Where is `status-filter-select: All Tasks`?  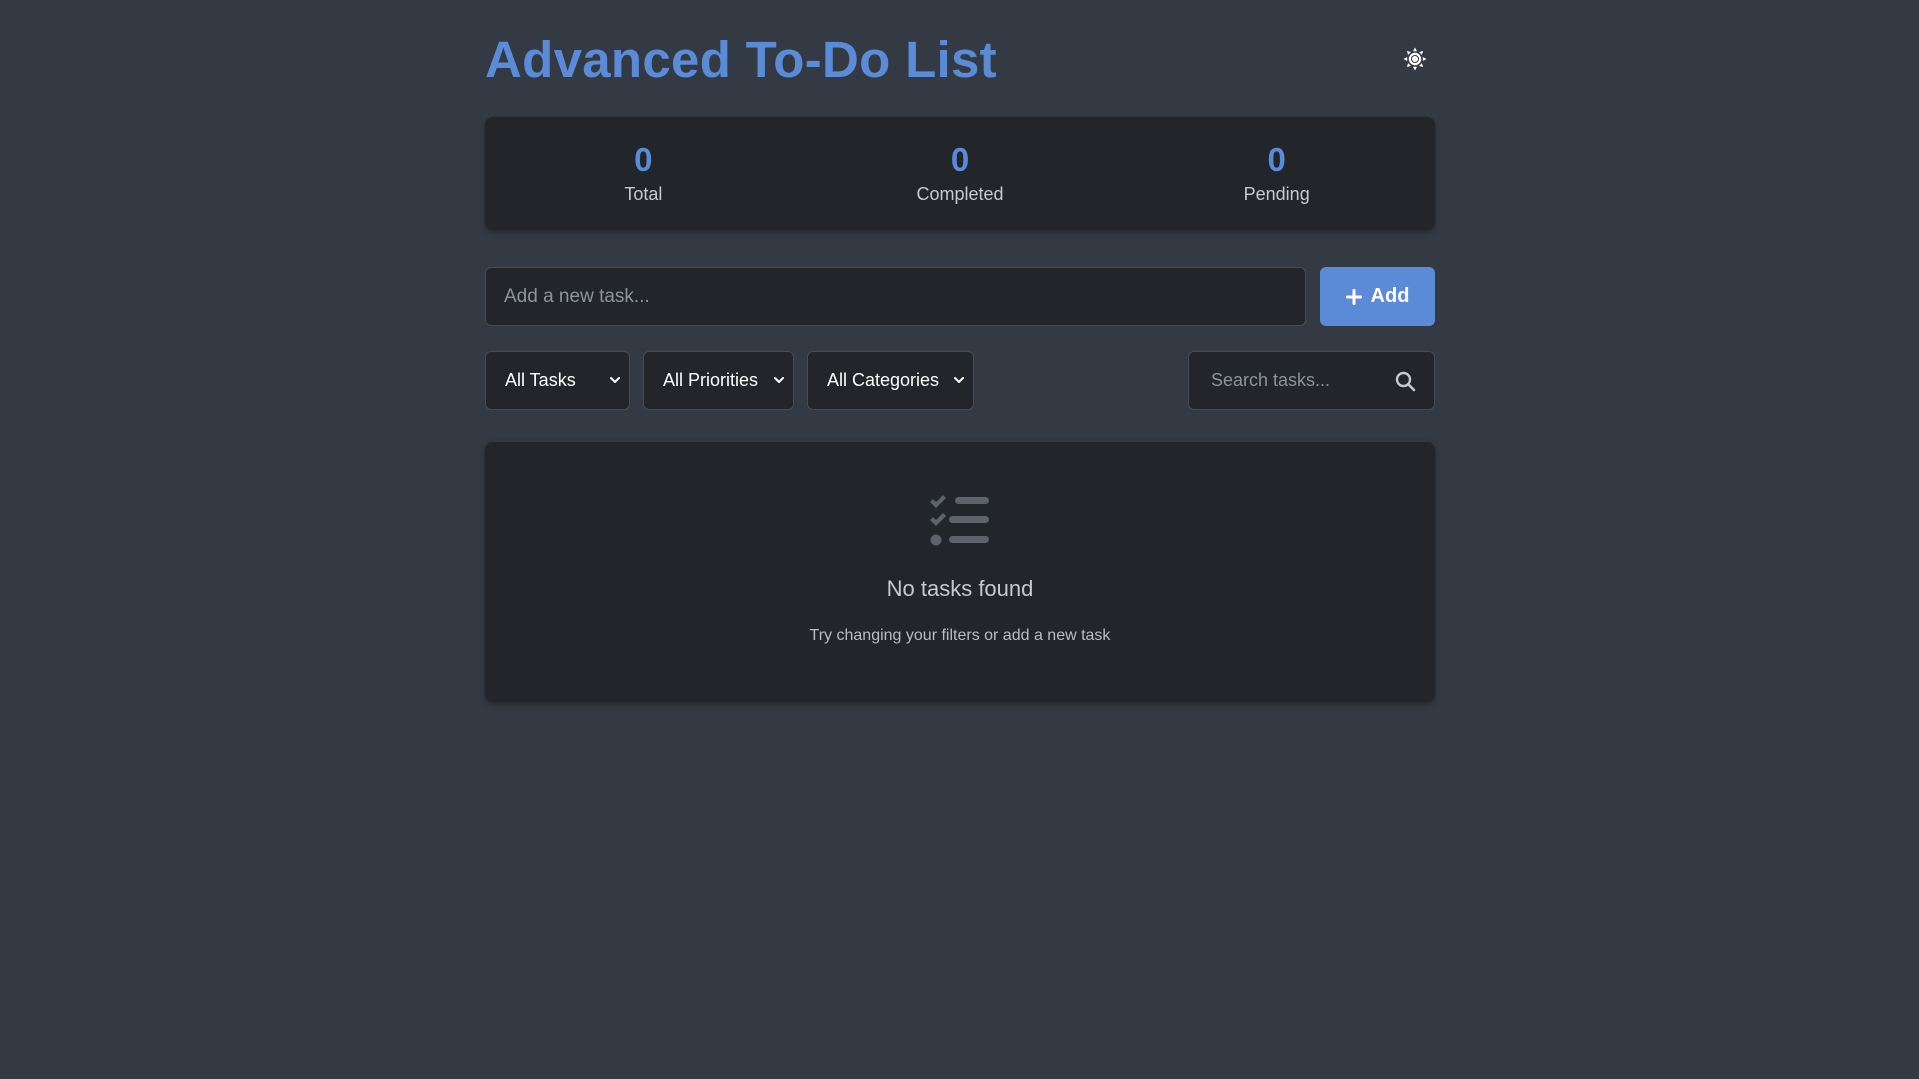
status-filter-select: All Tasks is located at coordinates (557, 380).